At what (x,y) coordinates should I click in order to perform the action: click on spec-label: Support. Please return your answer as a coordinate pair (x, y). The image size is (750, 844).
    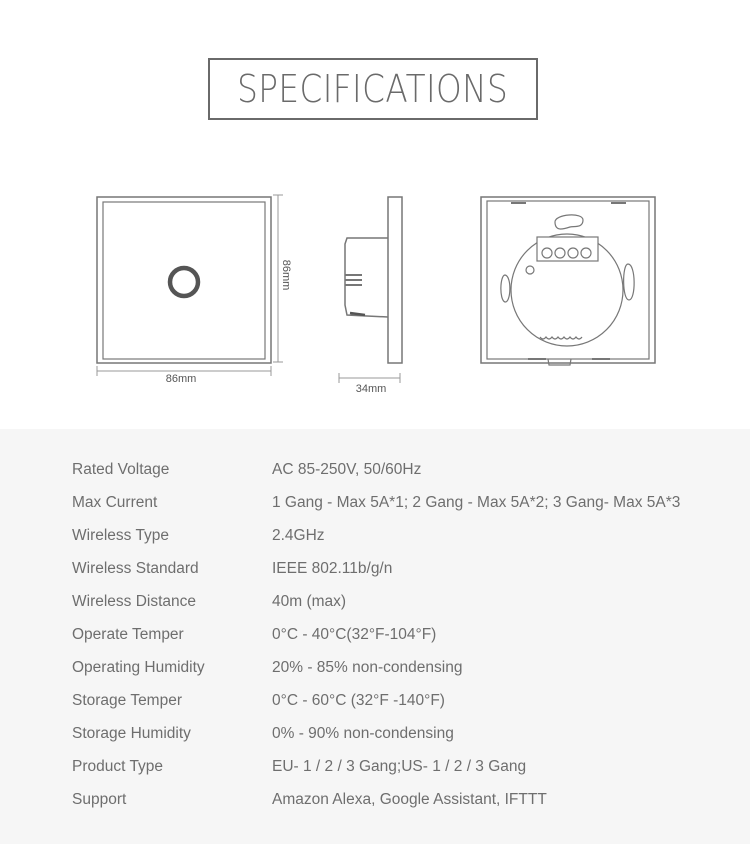
    Looking at the image, I should click on (99, 799).